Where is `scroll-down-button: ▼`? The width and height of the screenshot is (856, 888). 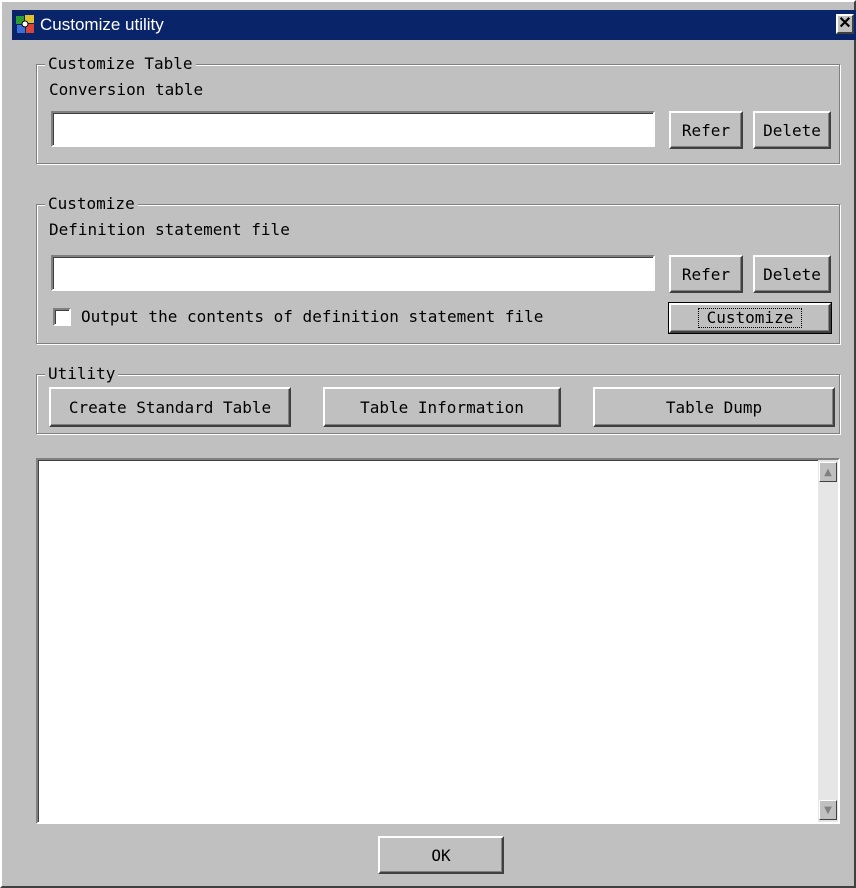
scroll-down-button: ▼ is located at coordinates (828, 810).